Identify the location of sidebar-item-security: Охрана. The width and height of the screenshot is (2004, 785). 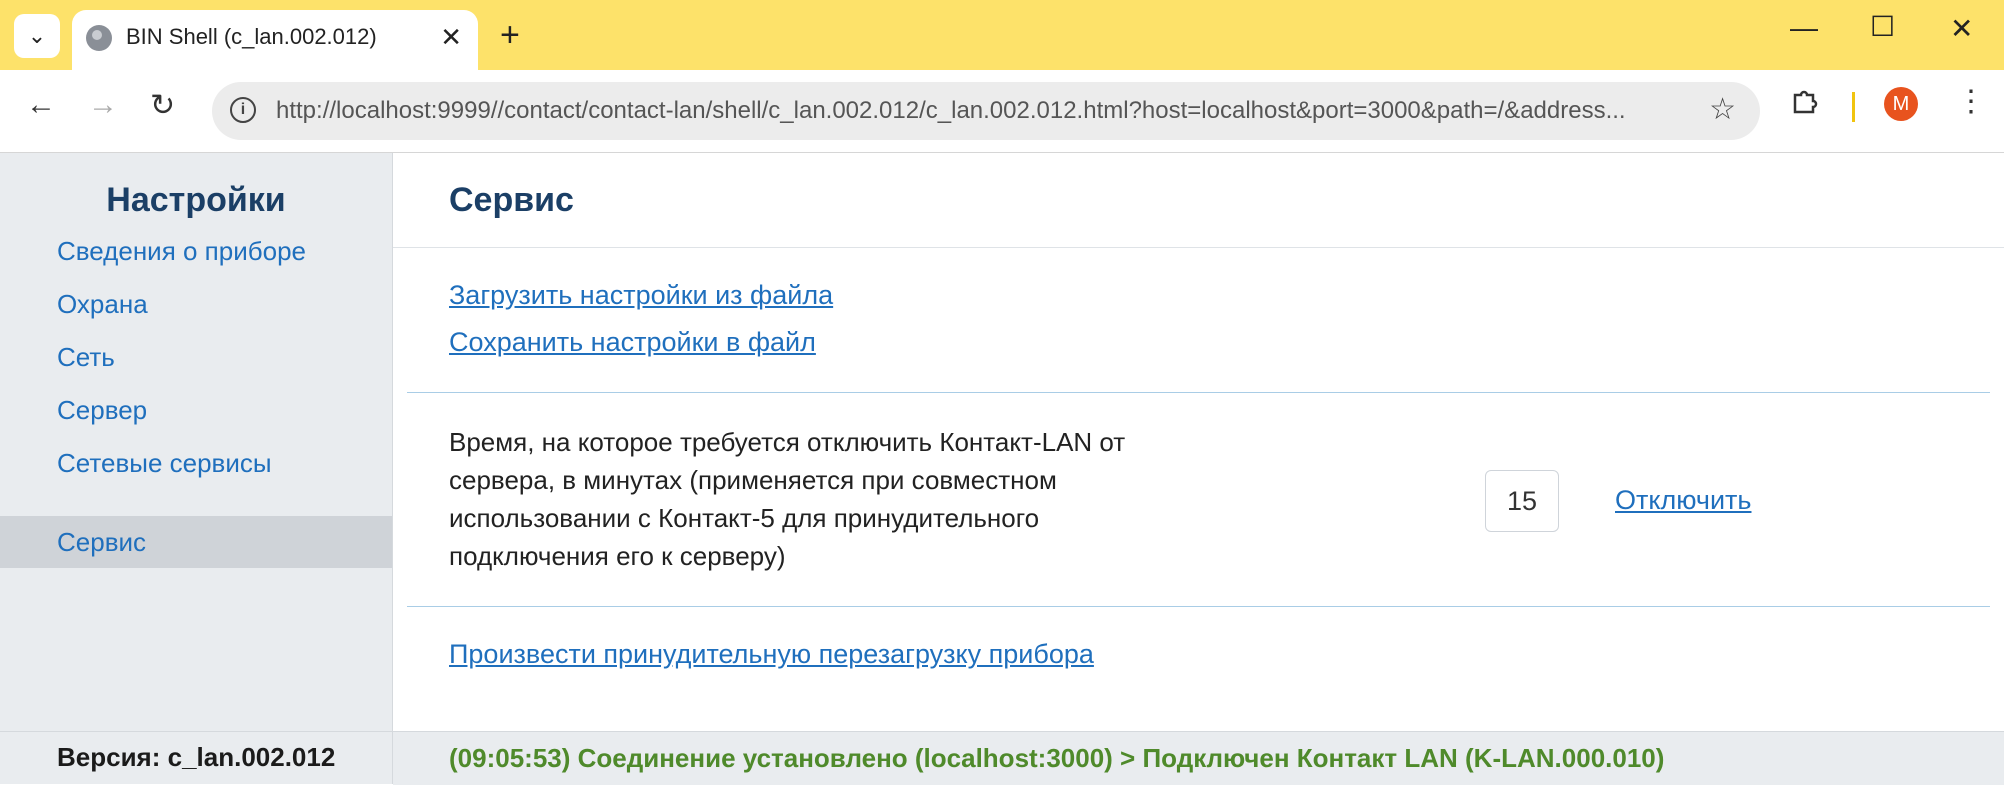
(196, 304).